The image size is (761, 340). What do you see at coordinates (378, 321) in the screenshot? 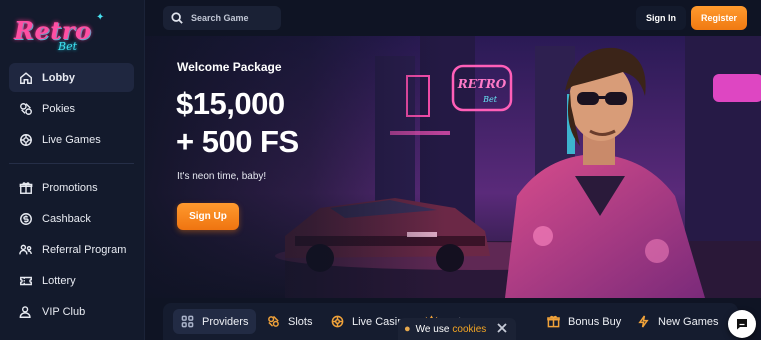
I see `tab-label: Live Casin` at bounding box center [378, 321].